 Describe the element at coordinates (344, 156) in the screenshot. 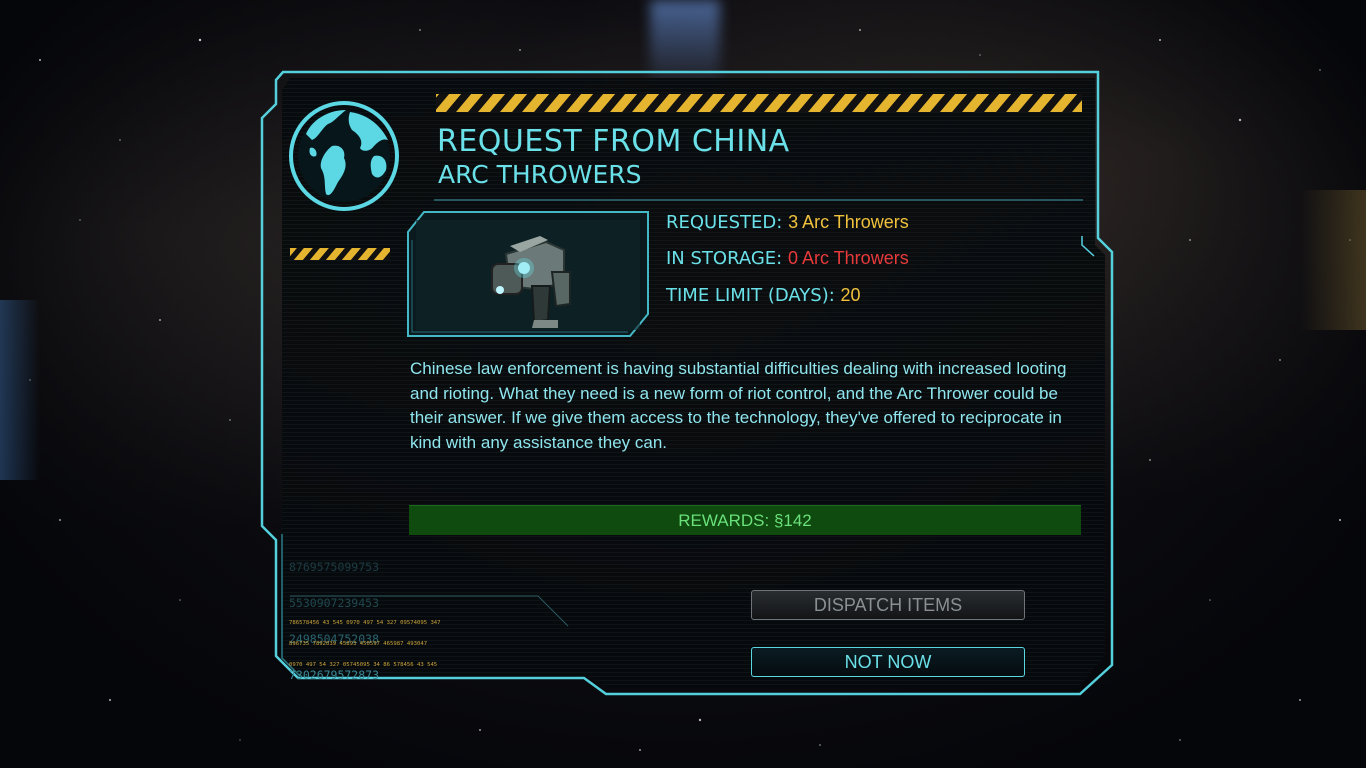

I see `globe-icon` at that location.